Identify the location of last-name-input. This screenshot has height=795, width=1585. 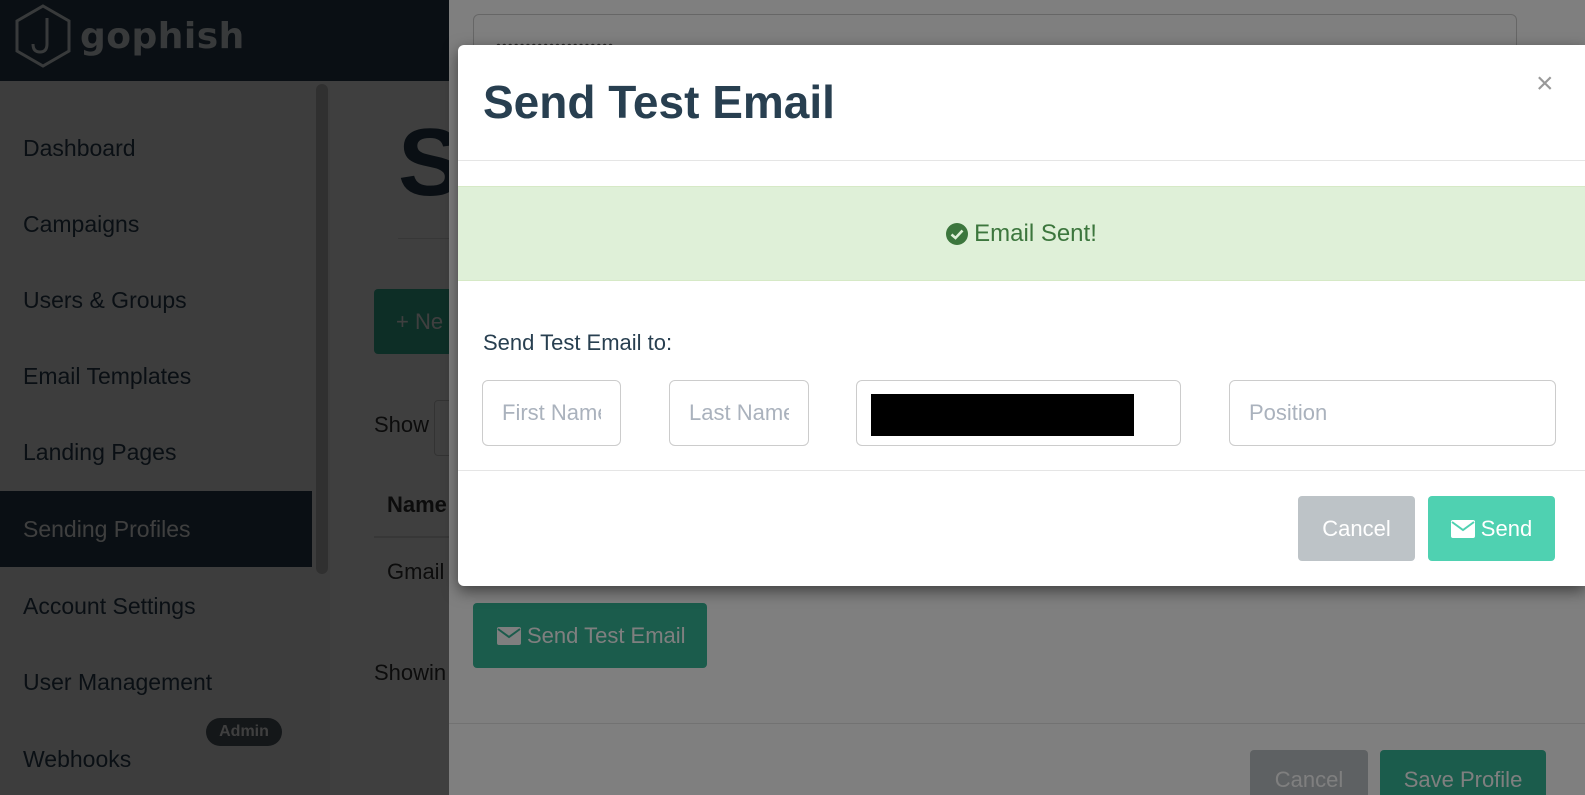
(739, 413).